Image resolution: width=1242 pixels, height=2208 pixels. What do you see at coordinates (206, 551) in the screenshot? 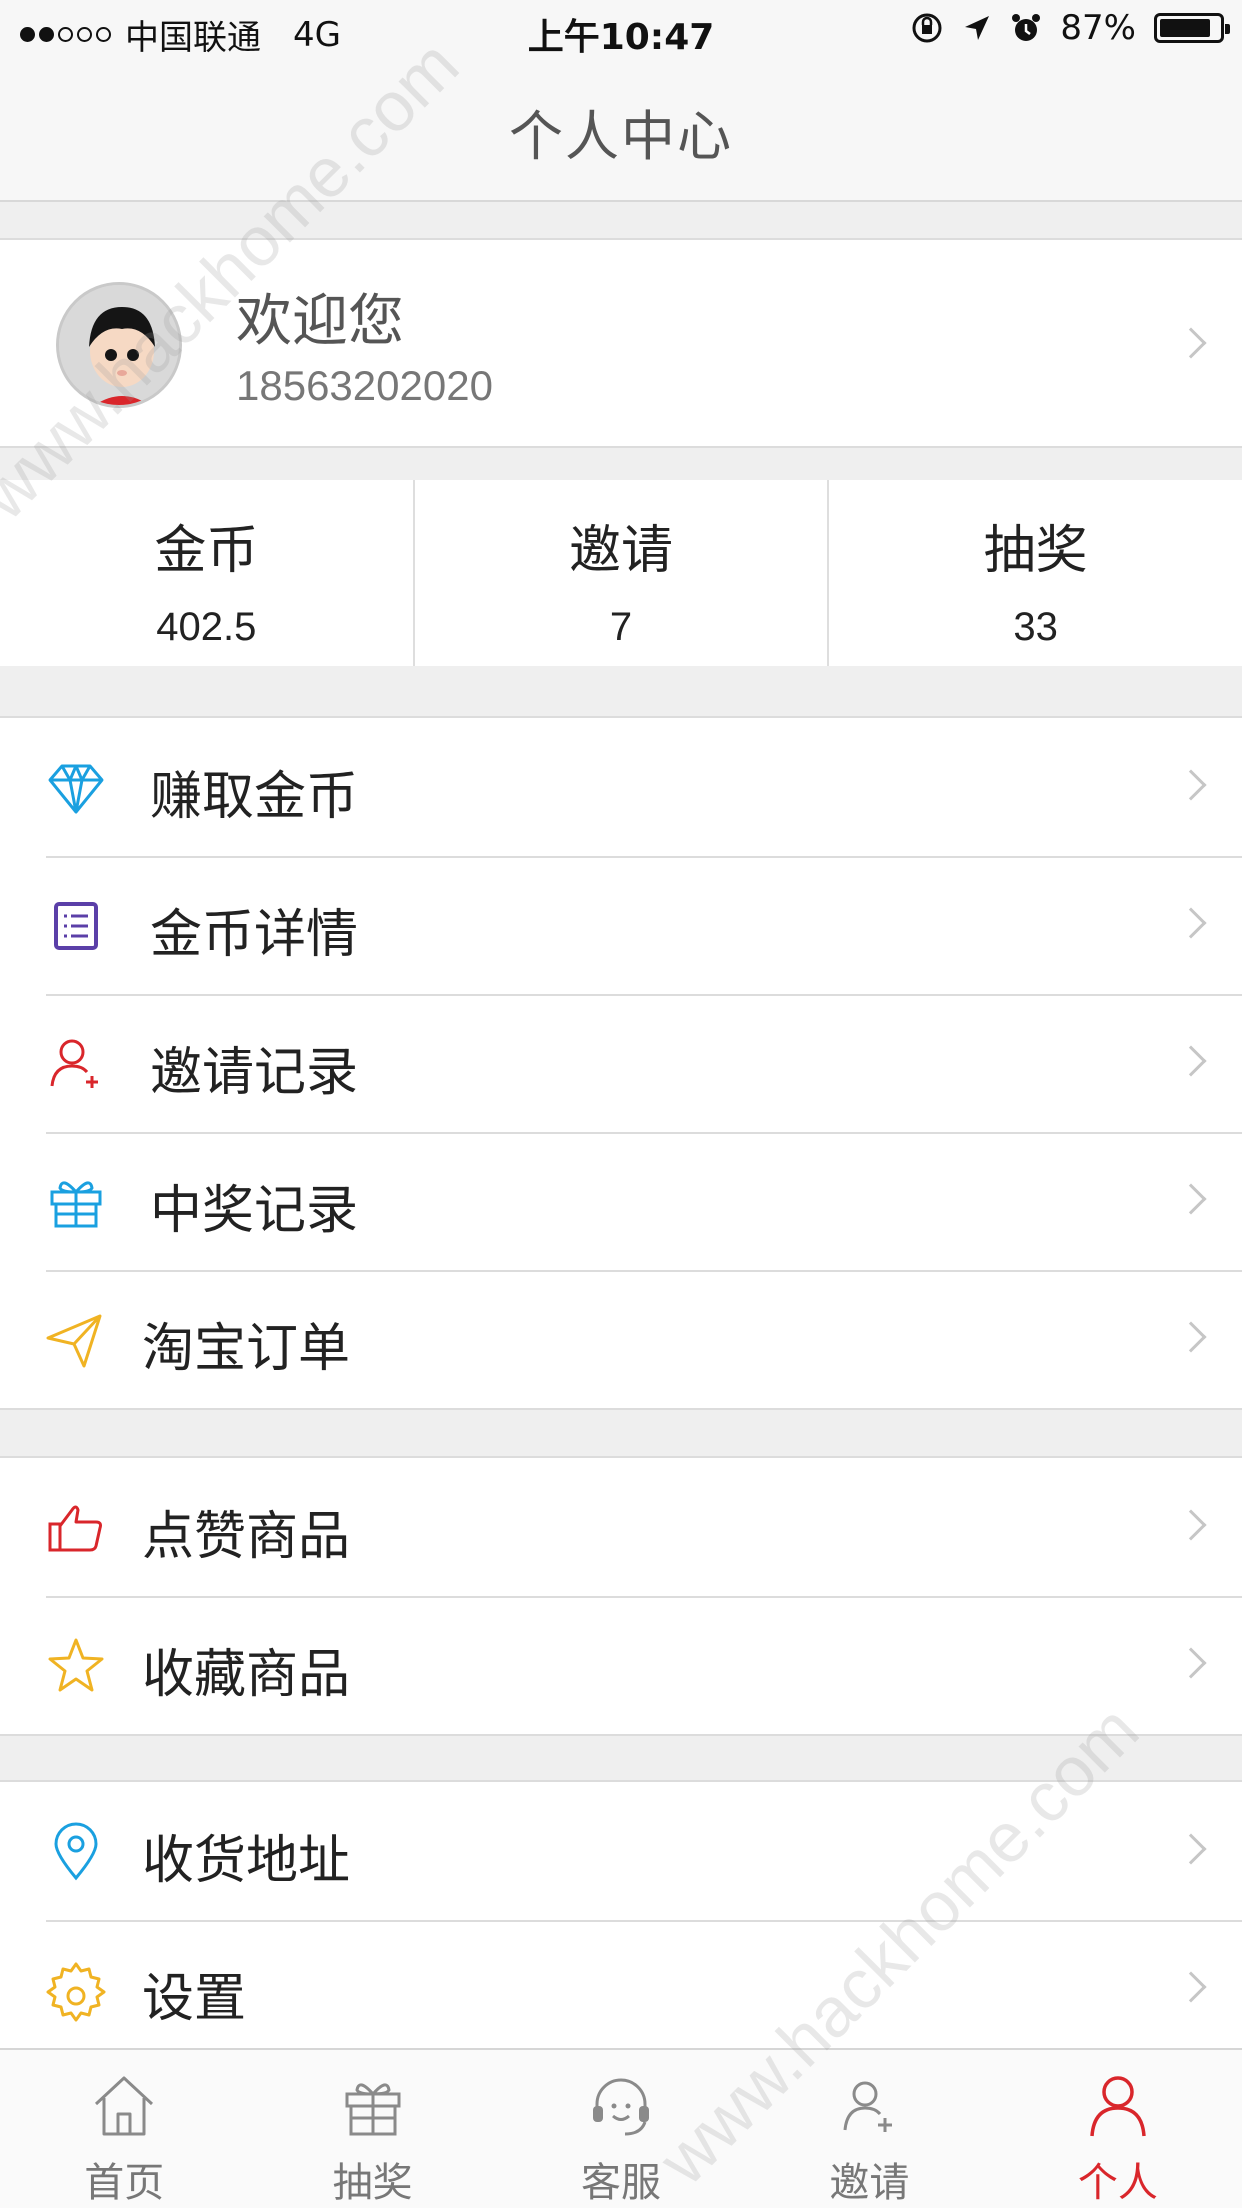
I see `stat-label: 金币` at bounding box center [206, 551].